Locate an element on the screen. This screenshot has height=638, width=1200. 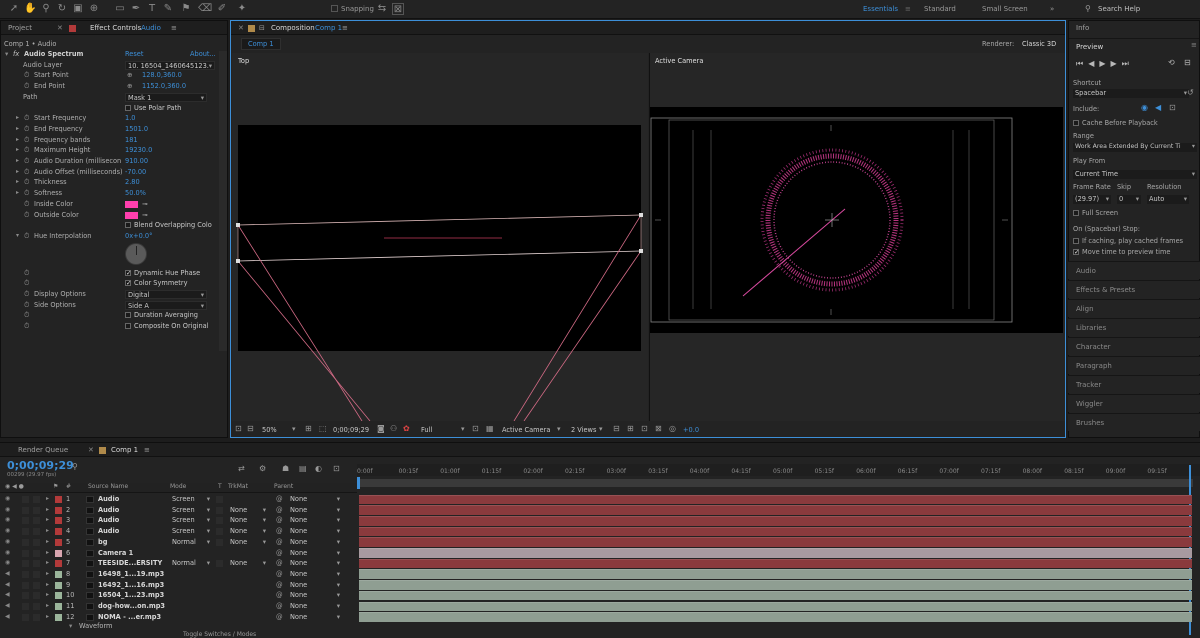
param-value: 2.80 is located at coordinates (132, 182).